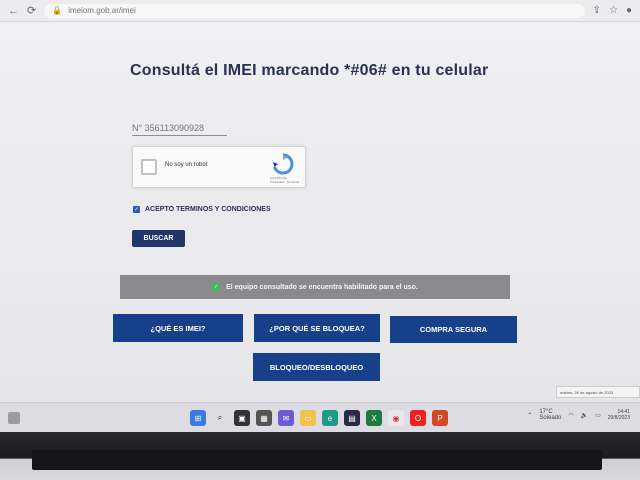  Describe the element at coordinates (529, 415) in the screenshot. I see `chevron-up-icon: ⌃` at that location.